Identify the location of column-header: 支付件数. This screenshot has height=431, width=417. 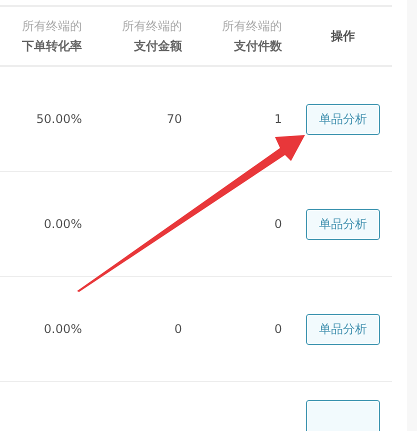
(258, 46).